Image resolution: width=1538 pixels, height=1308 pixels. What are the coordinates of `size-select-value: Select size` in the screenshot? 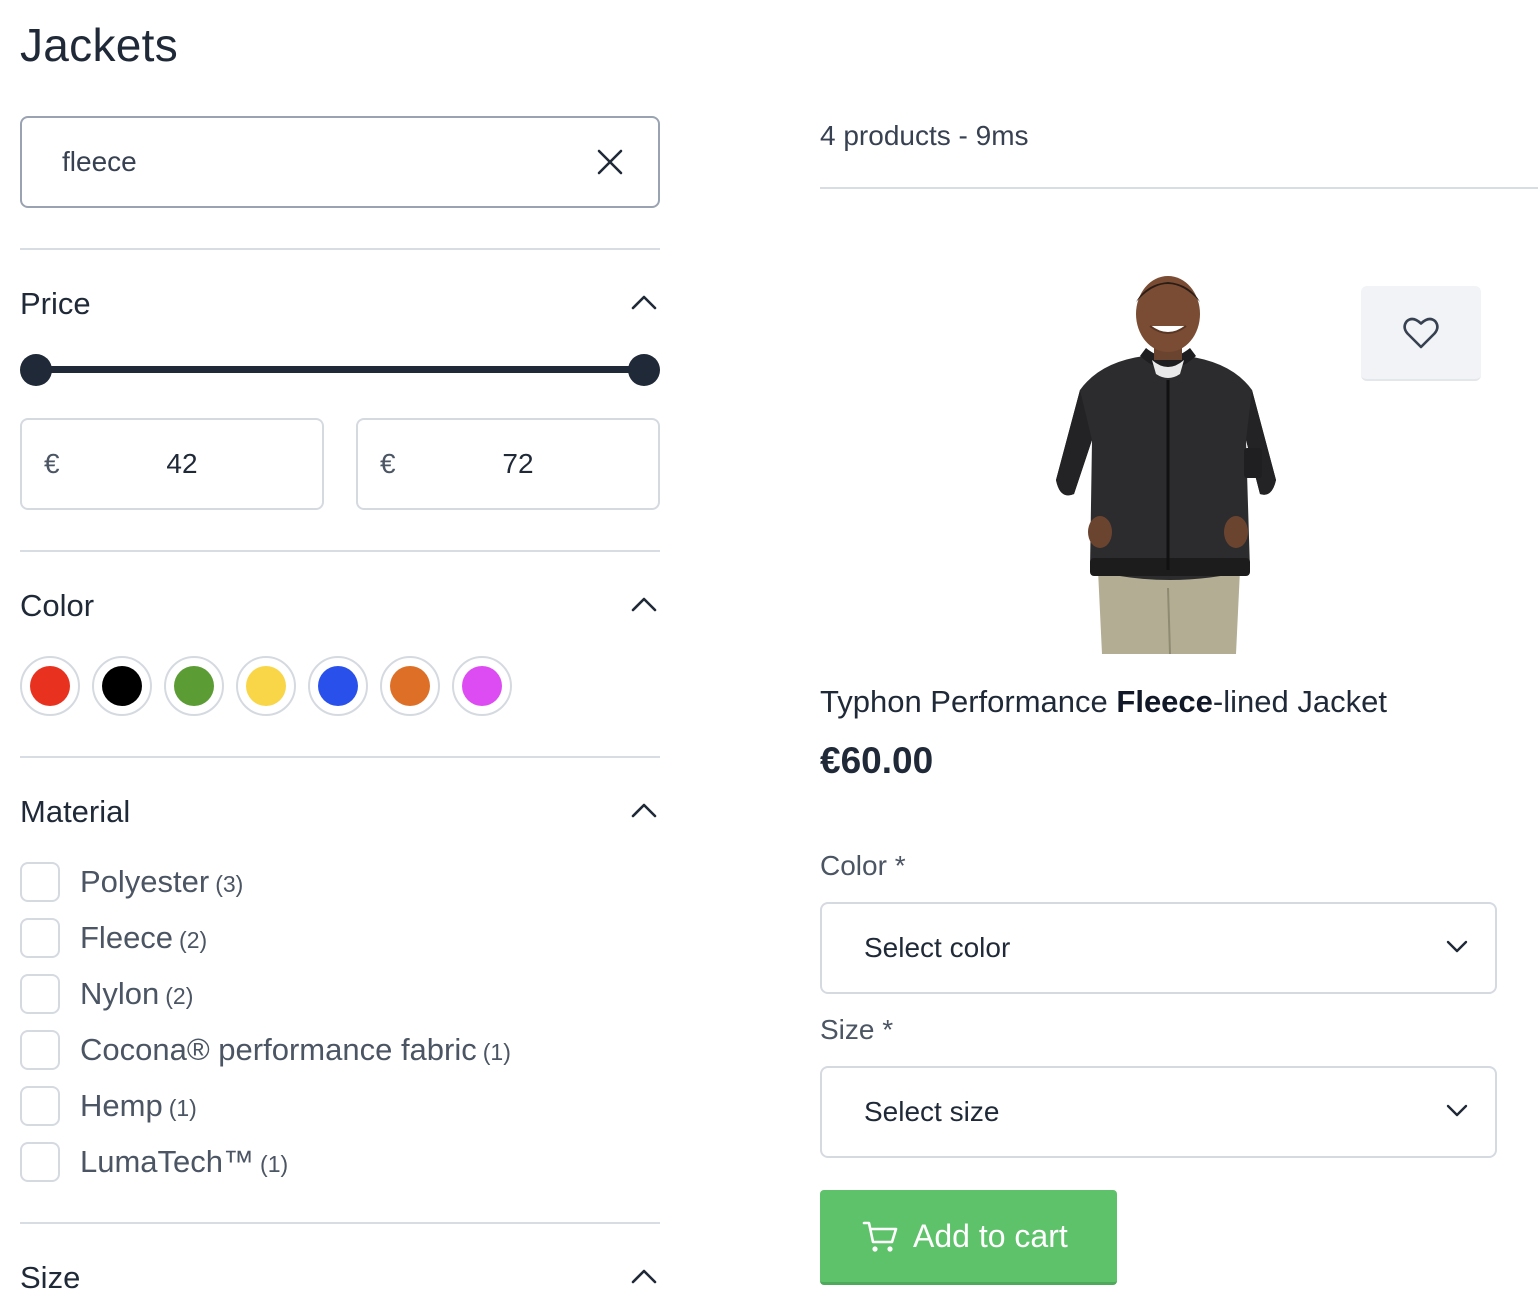 It's located at (932, 1111).